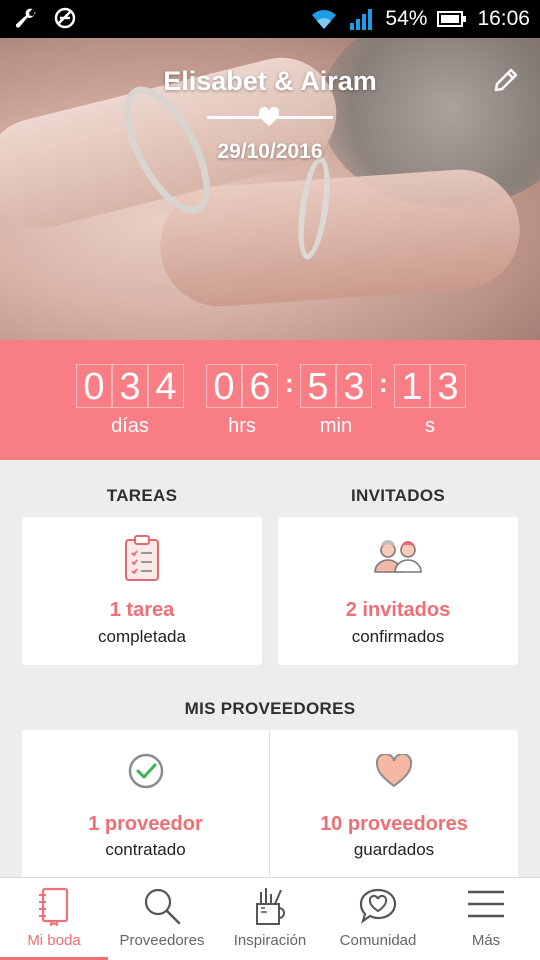 This screenshot has height=960, width=540. Describe the element at coordinates (142, 636) in the screenshot. I see `tasks-status: completada` at that location.